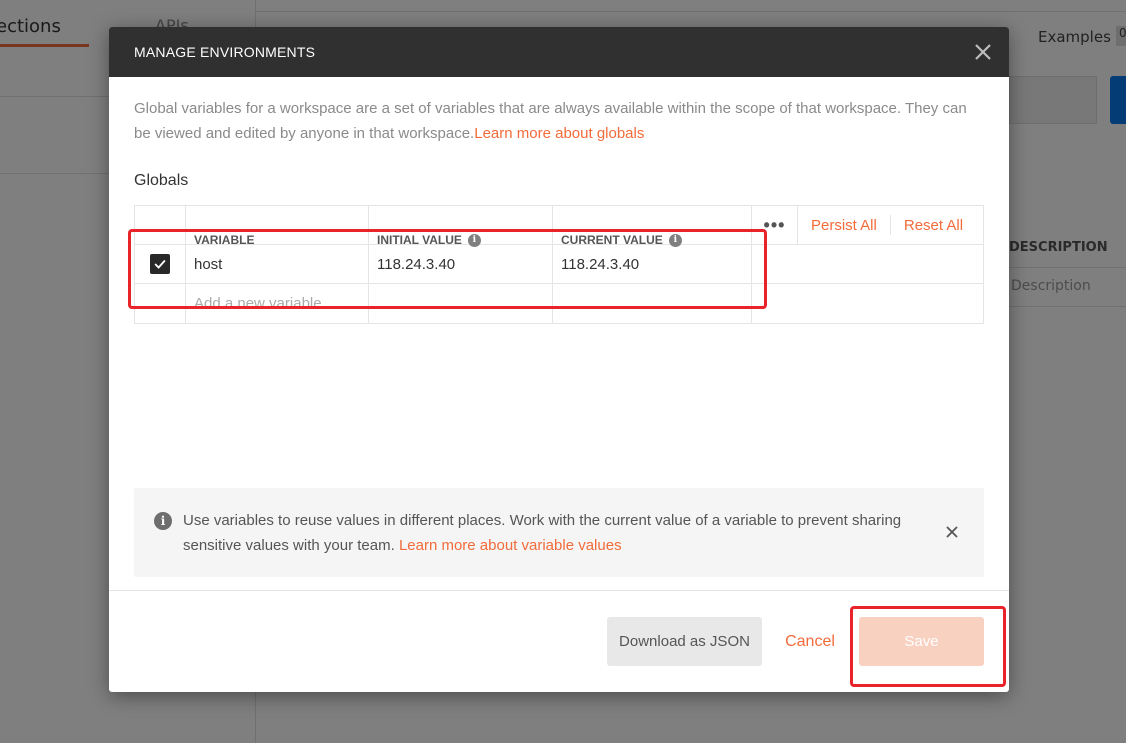  I want to click on more-options-icon: •••, so click(775, 225).